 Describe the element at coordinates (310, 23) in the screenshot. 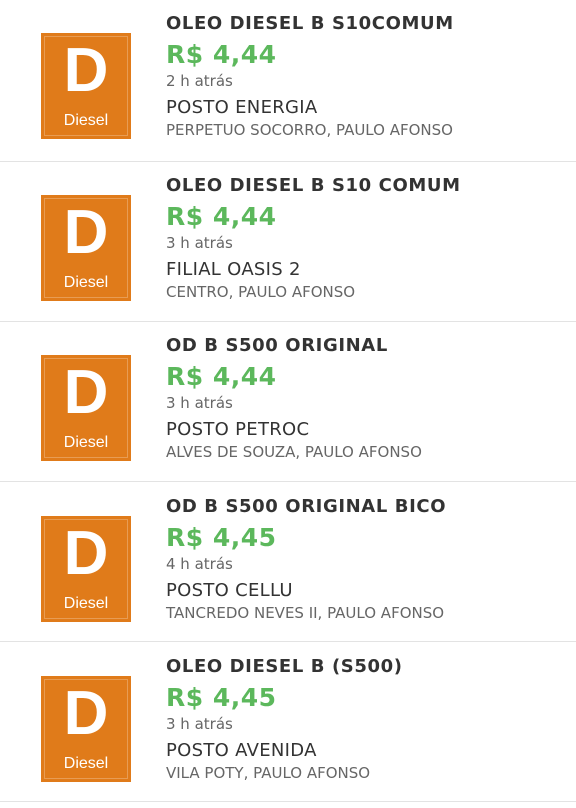

I see `product-name: OLEO DIESEL B S10COMUM` at that location.